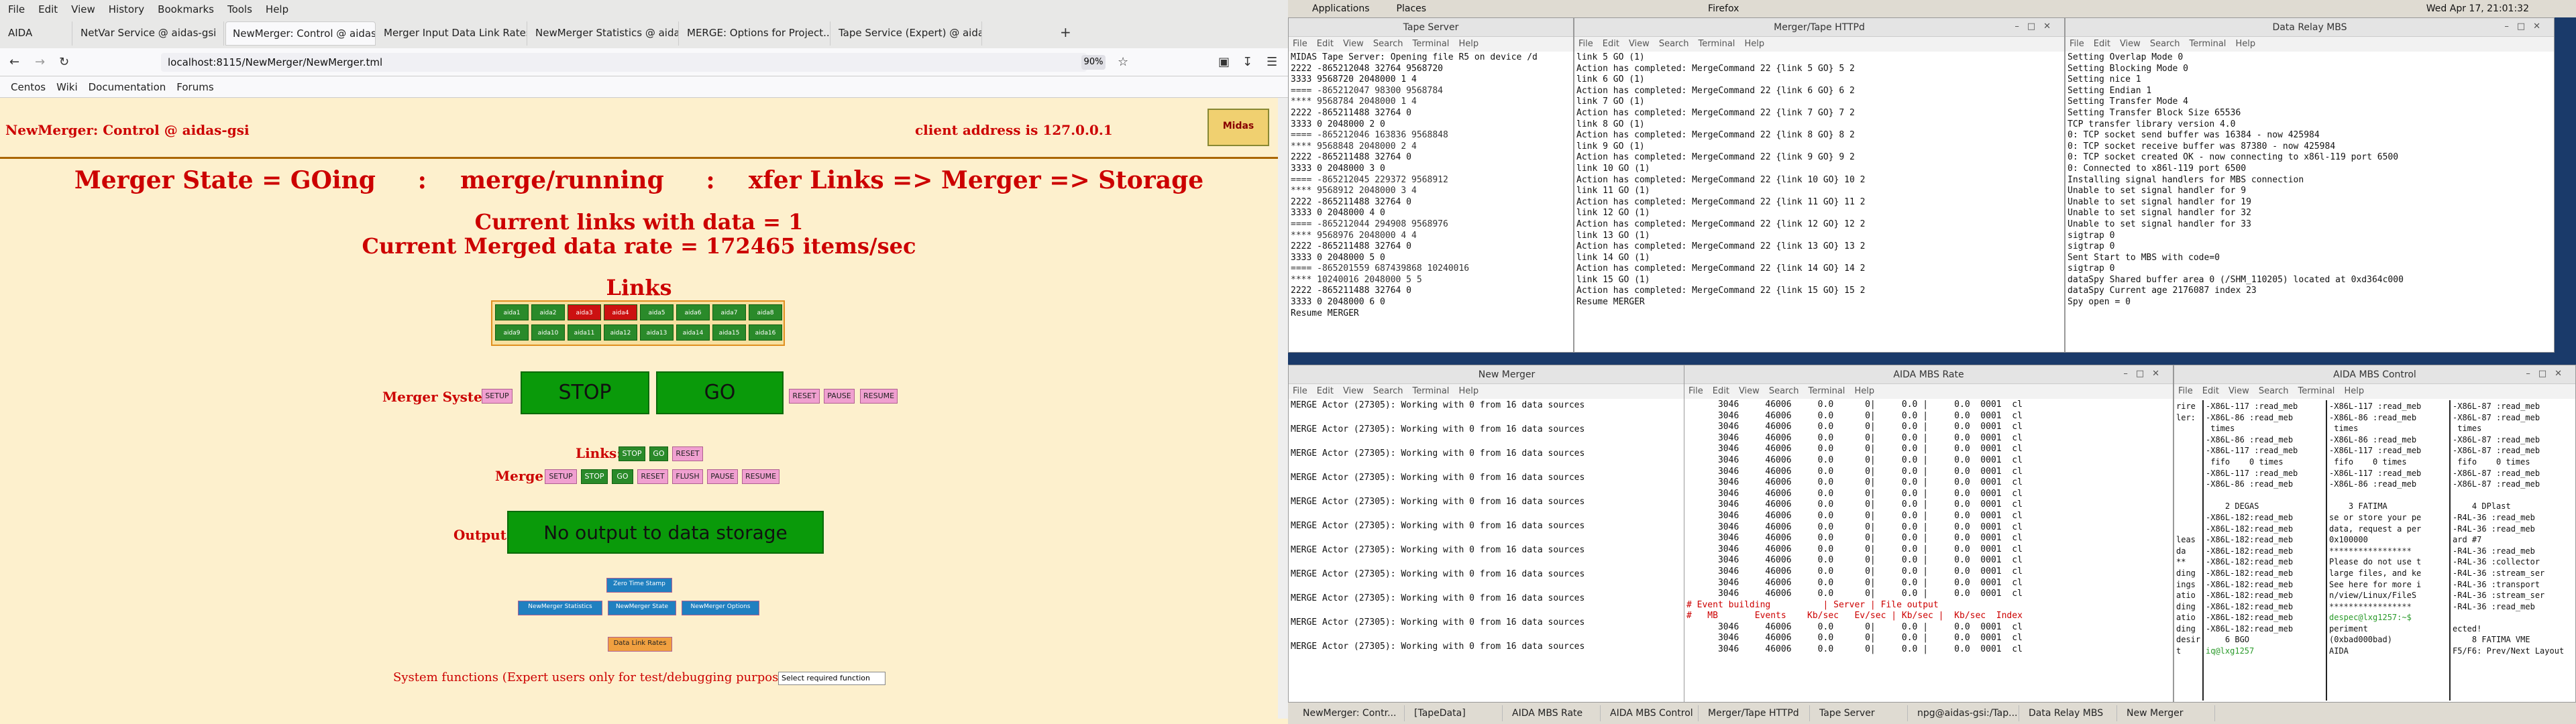 The height and width of the screenshot is (724, 2576). I want to click on merge-flush-button: FLUSH, so click(687, 476).